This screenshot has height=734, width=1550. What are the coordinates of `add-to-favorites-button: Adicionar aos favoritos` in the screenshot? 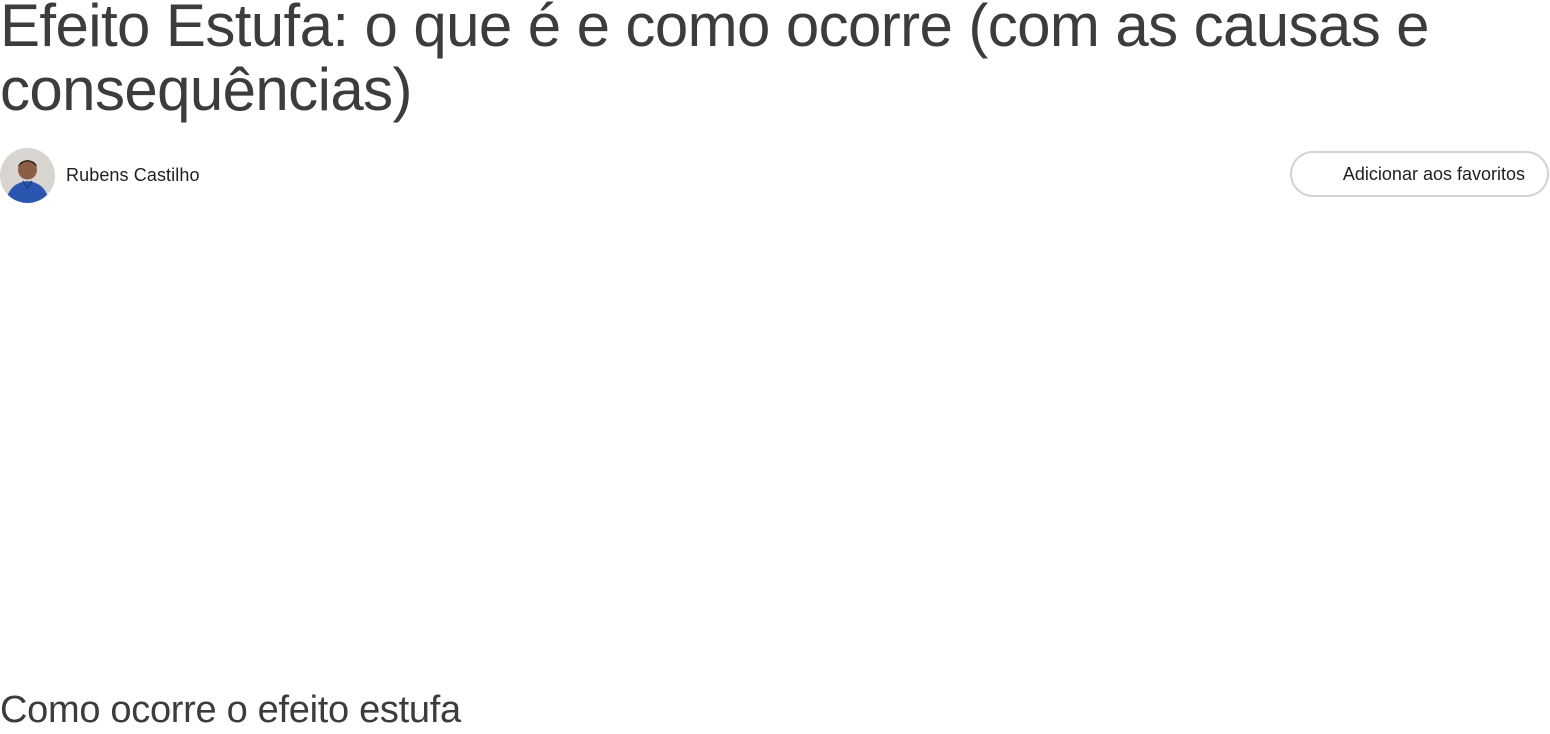 It's located at (1419, 174).